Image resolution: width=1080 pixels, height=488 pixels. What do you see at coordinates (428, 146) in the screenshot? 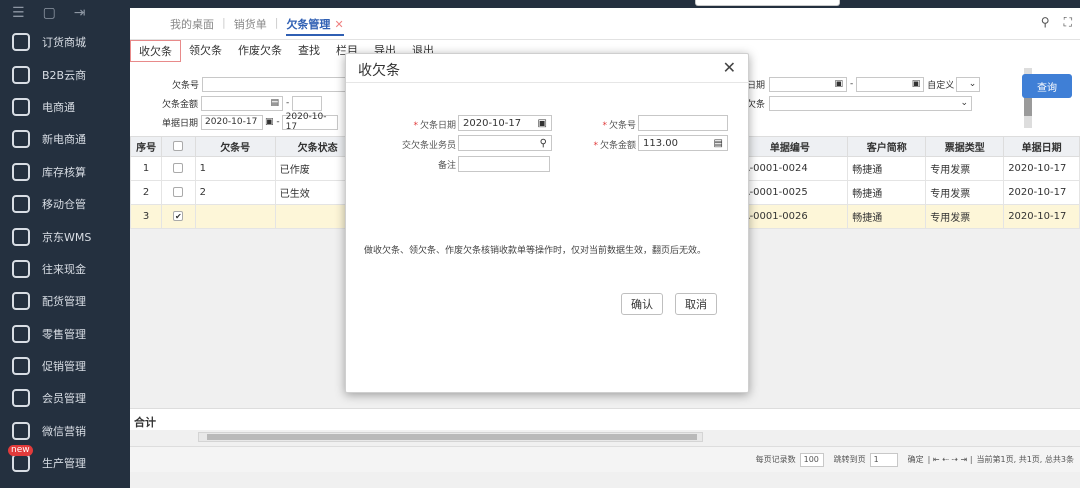
I see `salesman-label: 交欠条业务员` at bounding box center [428, 146].